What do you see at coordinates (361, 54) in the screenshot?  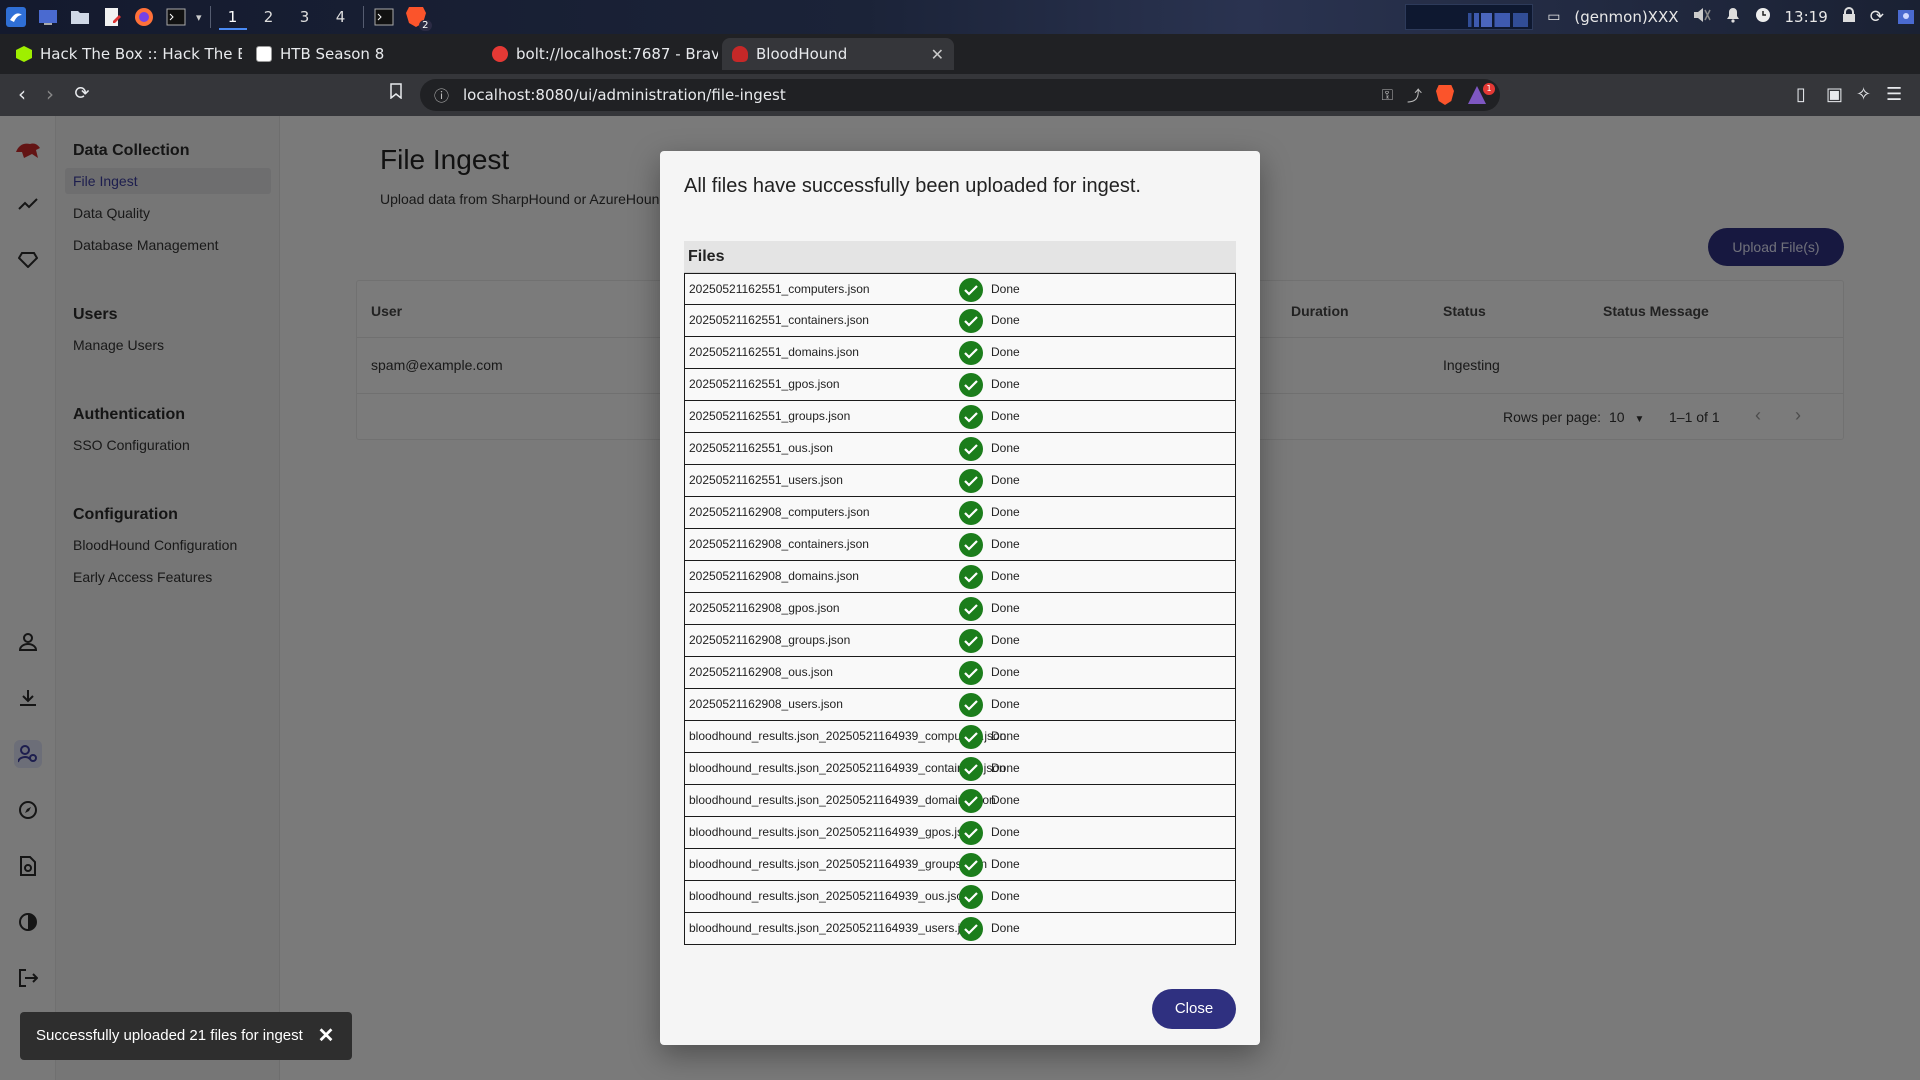 I see `tab-htb-season-8: HTB Season 8` at bounding box center [361, 54].